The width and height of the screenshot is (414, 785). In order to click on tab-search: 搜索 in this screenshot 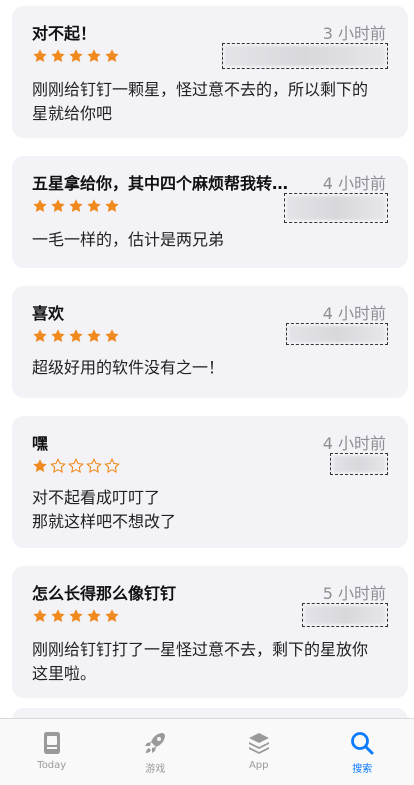, I will do `click(362, 752)`.